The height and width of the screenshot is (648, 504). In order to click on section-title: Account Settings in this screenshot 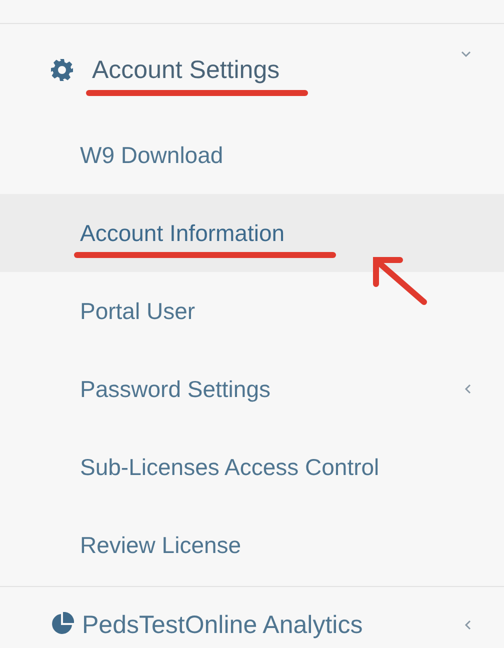, I will do `click(186, 70)`.